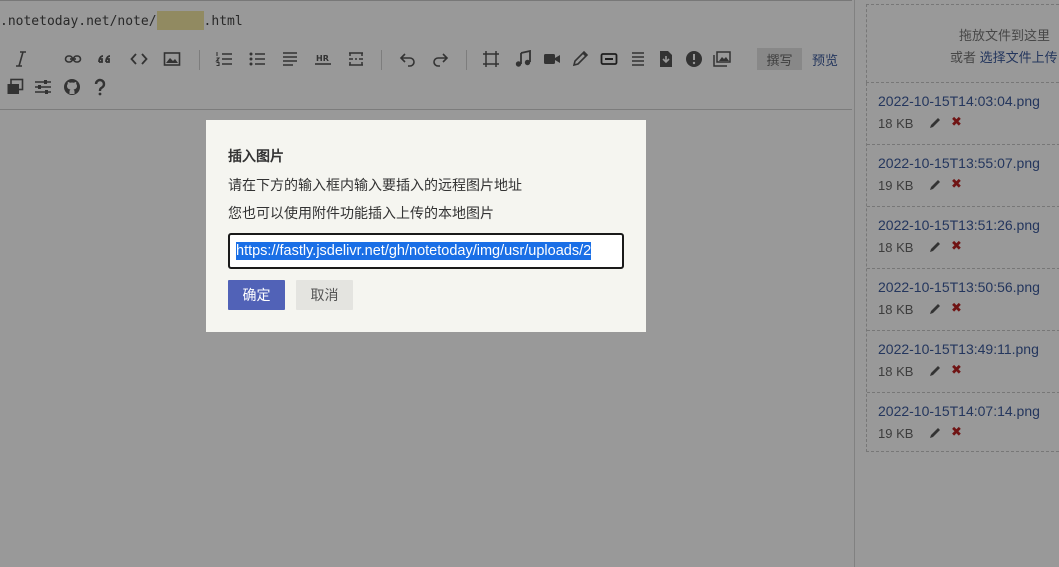  What do you see at coordinates (375, 185) in the screenshot?
I see `dialog-instruction: 请在下方的输入框内输入要插入的远程图片地址` at bounding box center [375, 185].